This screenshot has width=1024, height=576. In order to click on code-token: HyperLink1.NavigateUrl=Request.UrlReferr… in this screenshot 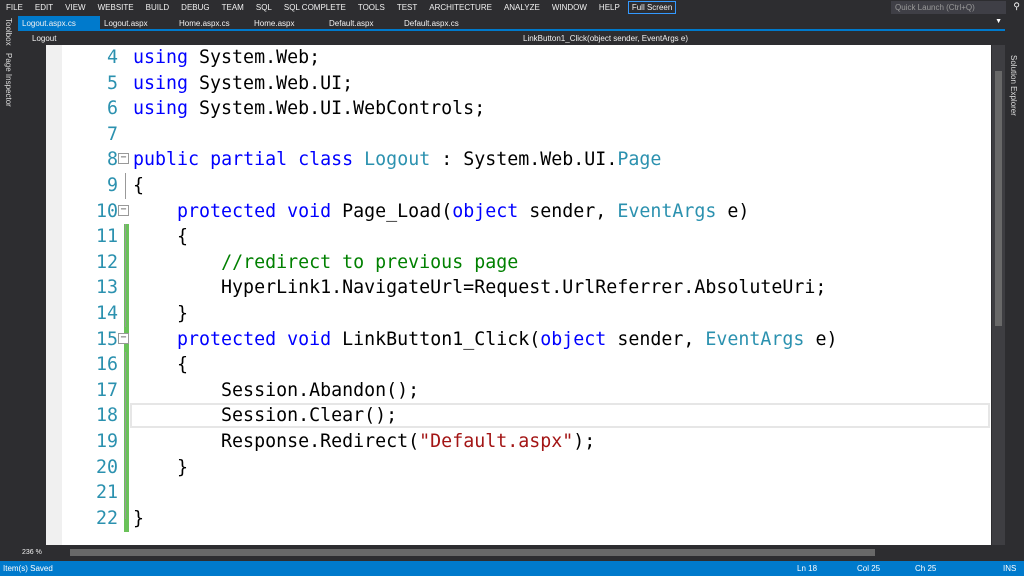, I will do `click(480, 288)`.